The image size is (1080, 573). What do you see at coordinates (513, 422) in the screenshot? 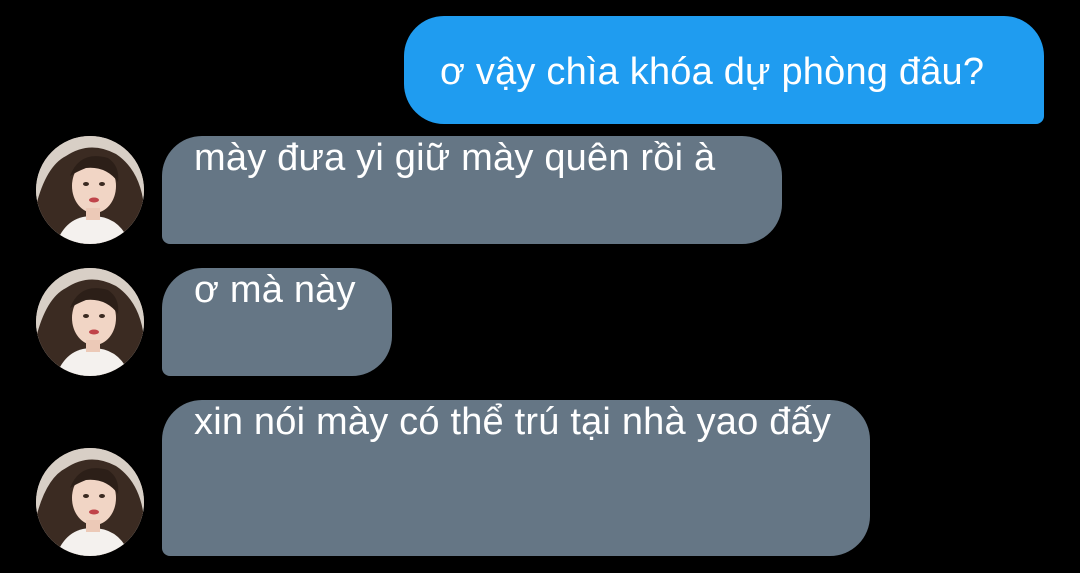
I see `message-text: xin nói mày có thể trú tại nhà yao đấy` at bounding box center [513, 422].